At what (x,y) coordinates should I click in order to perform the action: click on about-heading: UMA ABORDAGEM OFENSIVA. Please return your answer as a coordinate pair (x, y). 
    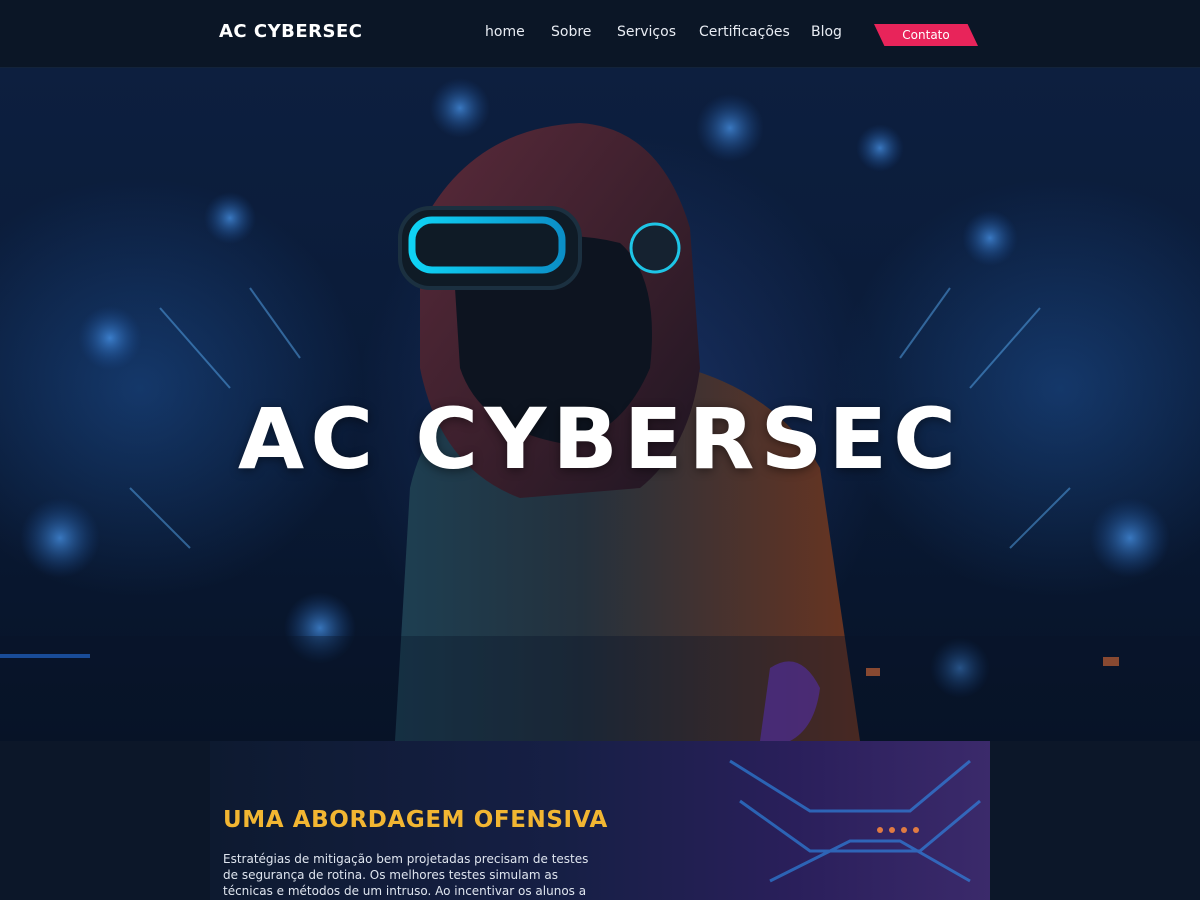
    Looking at the image, I should click on (415, 820).